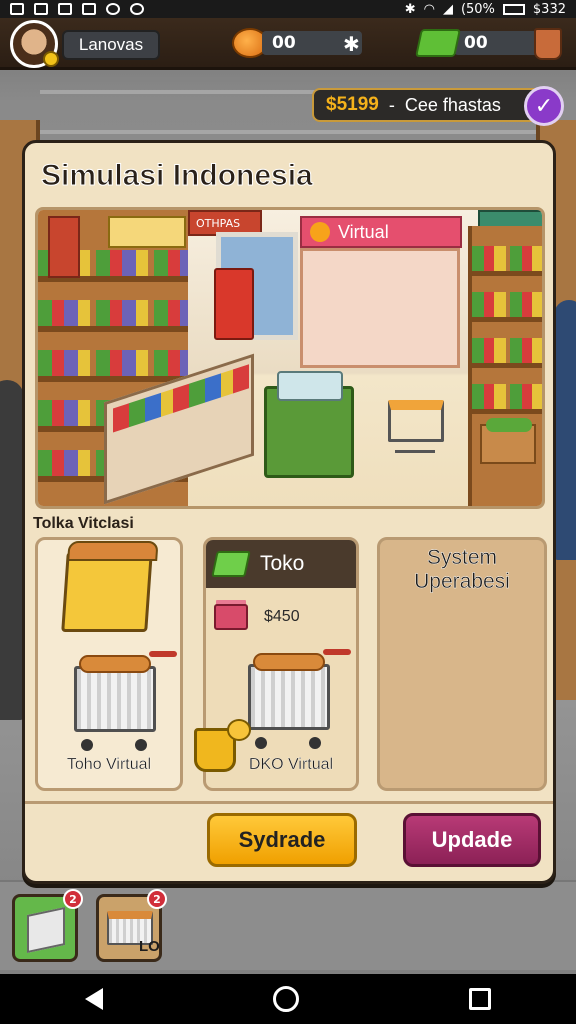 This screenshot has height=1024, width=576. I want to click on block-icon, so click(46, 930).